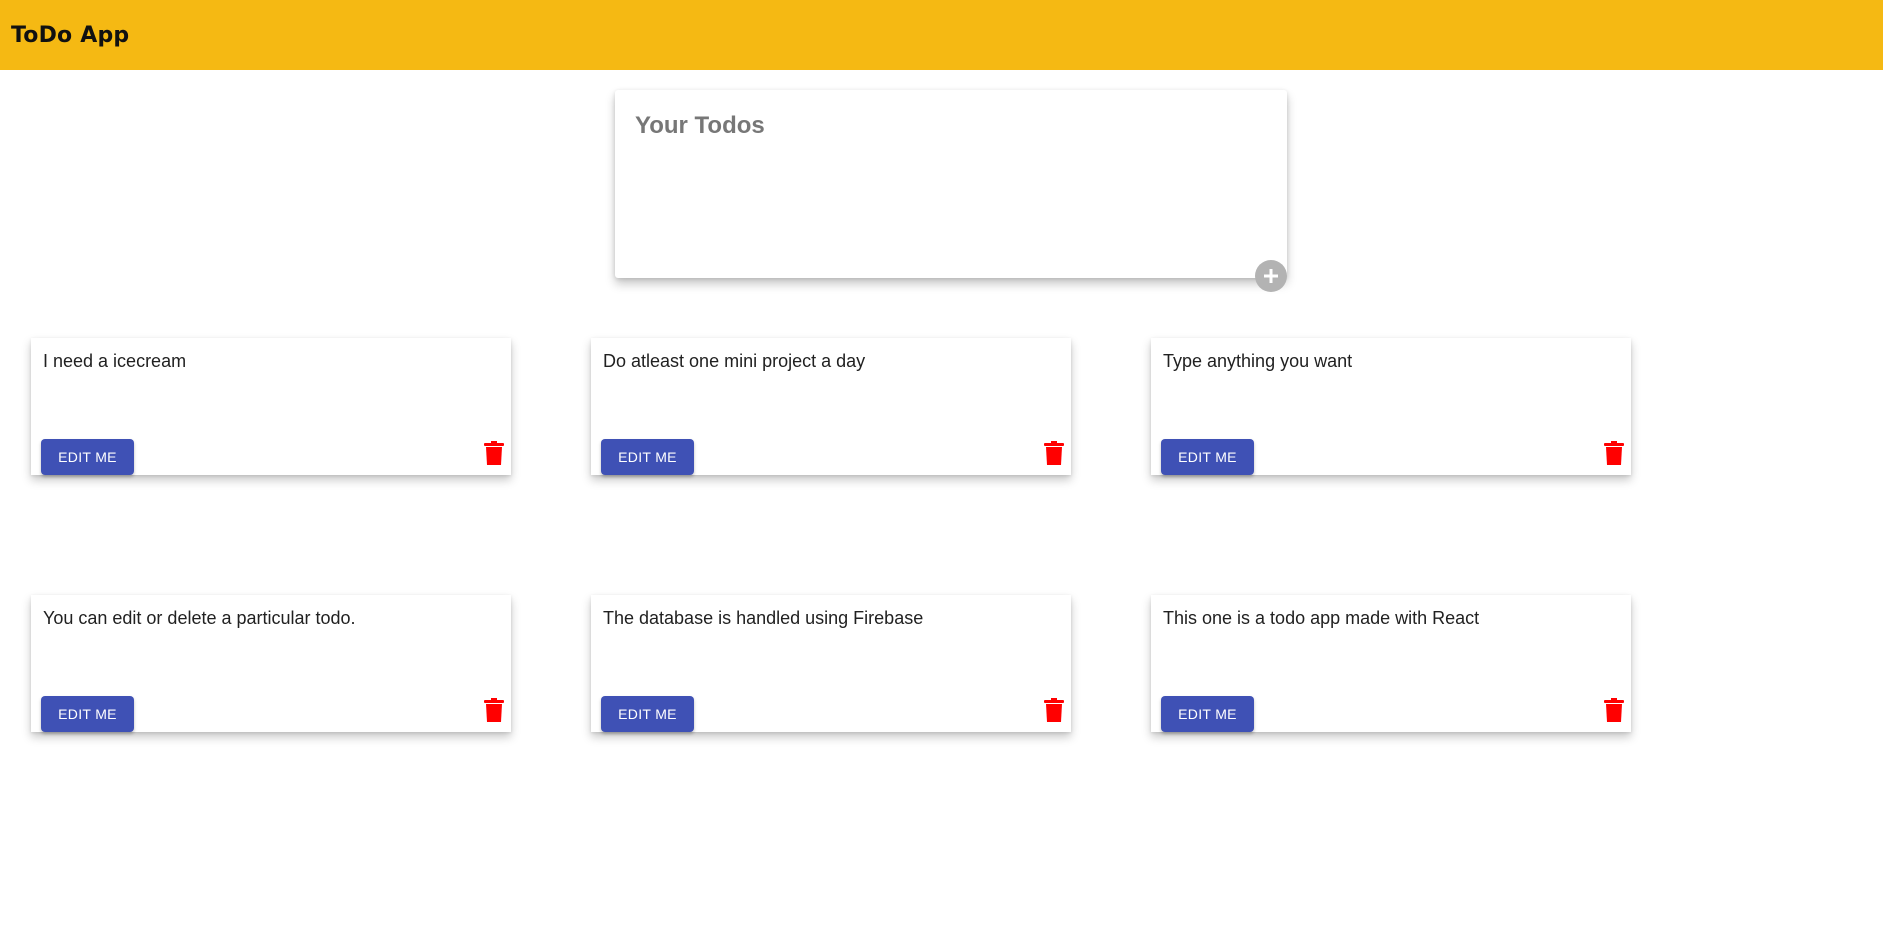 The image size is (1883, 933). I want to click on todo-text: This one is a todo app made with React, so click(1321, 618).